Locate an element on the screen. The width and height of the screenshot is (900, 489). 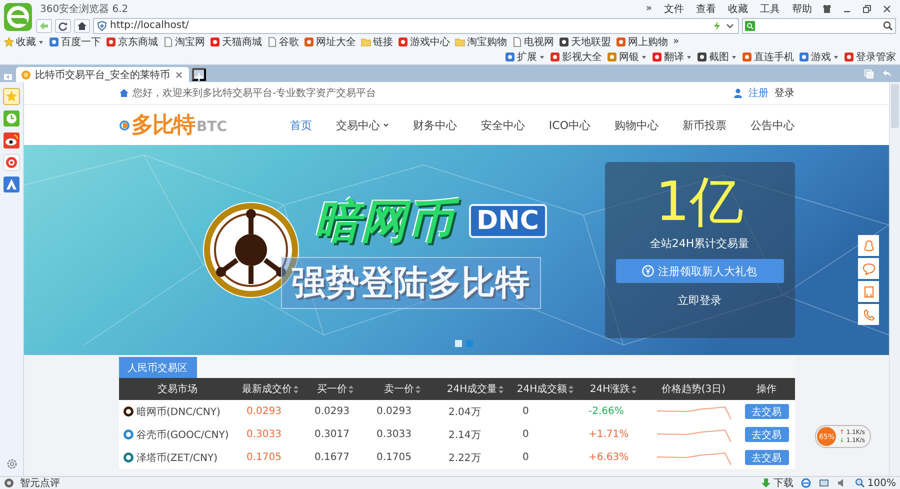
menu-item: 收藏 is located at coordinates (738, 9).